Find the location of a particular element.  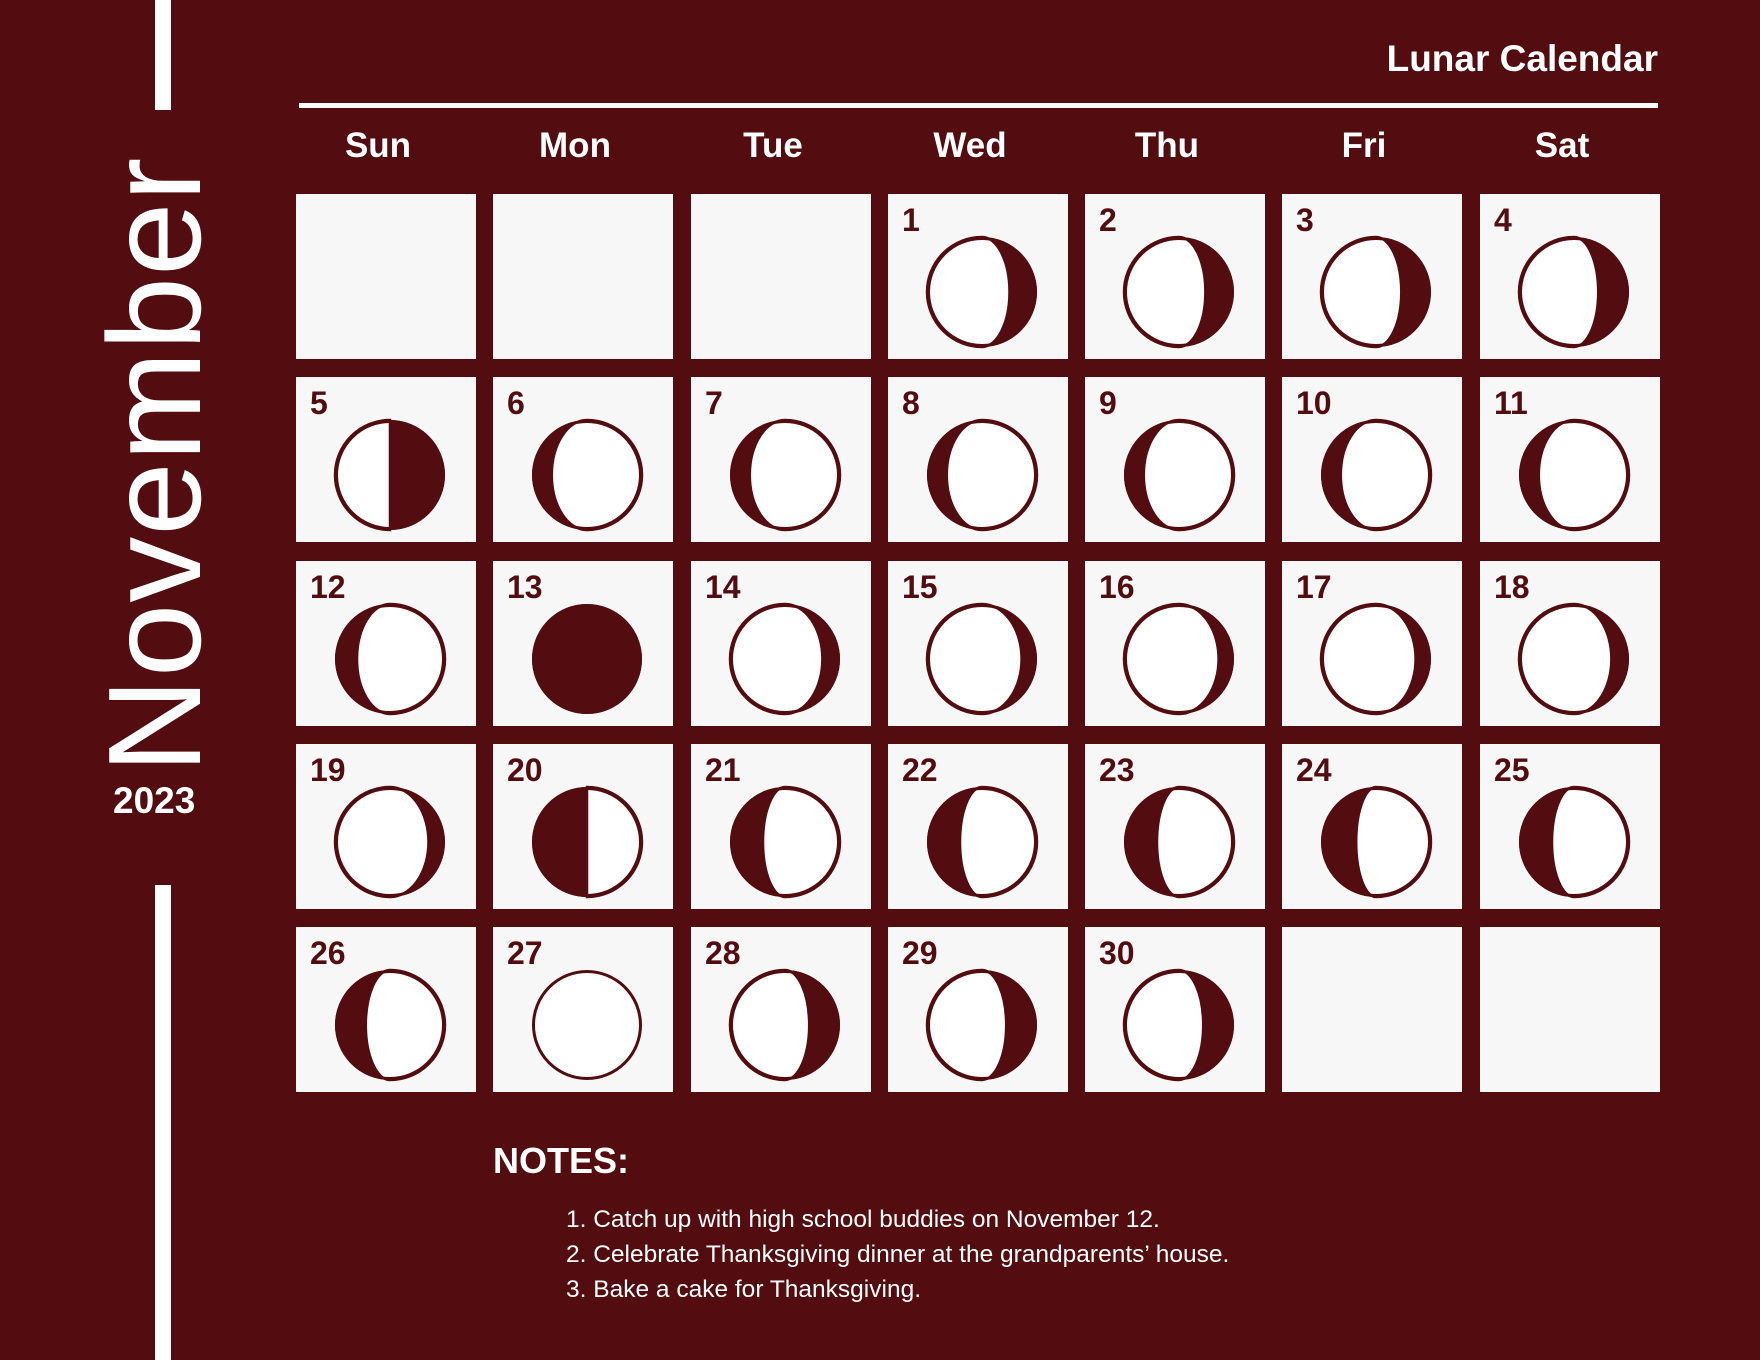

weekday-sun: Sun is located at coordinates (378, 145).